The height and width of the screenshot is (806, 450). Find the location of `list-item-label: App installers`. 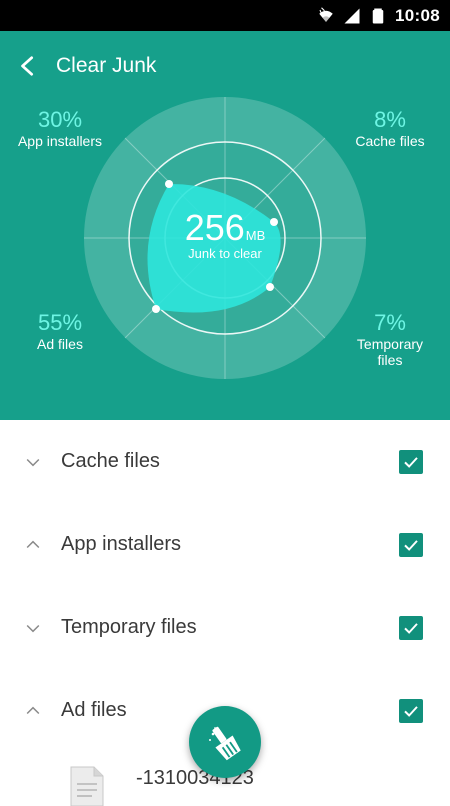

list-item-label: App installers is located at coordinates (121, 544).